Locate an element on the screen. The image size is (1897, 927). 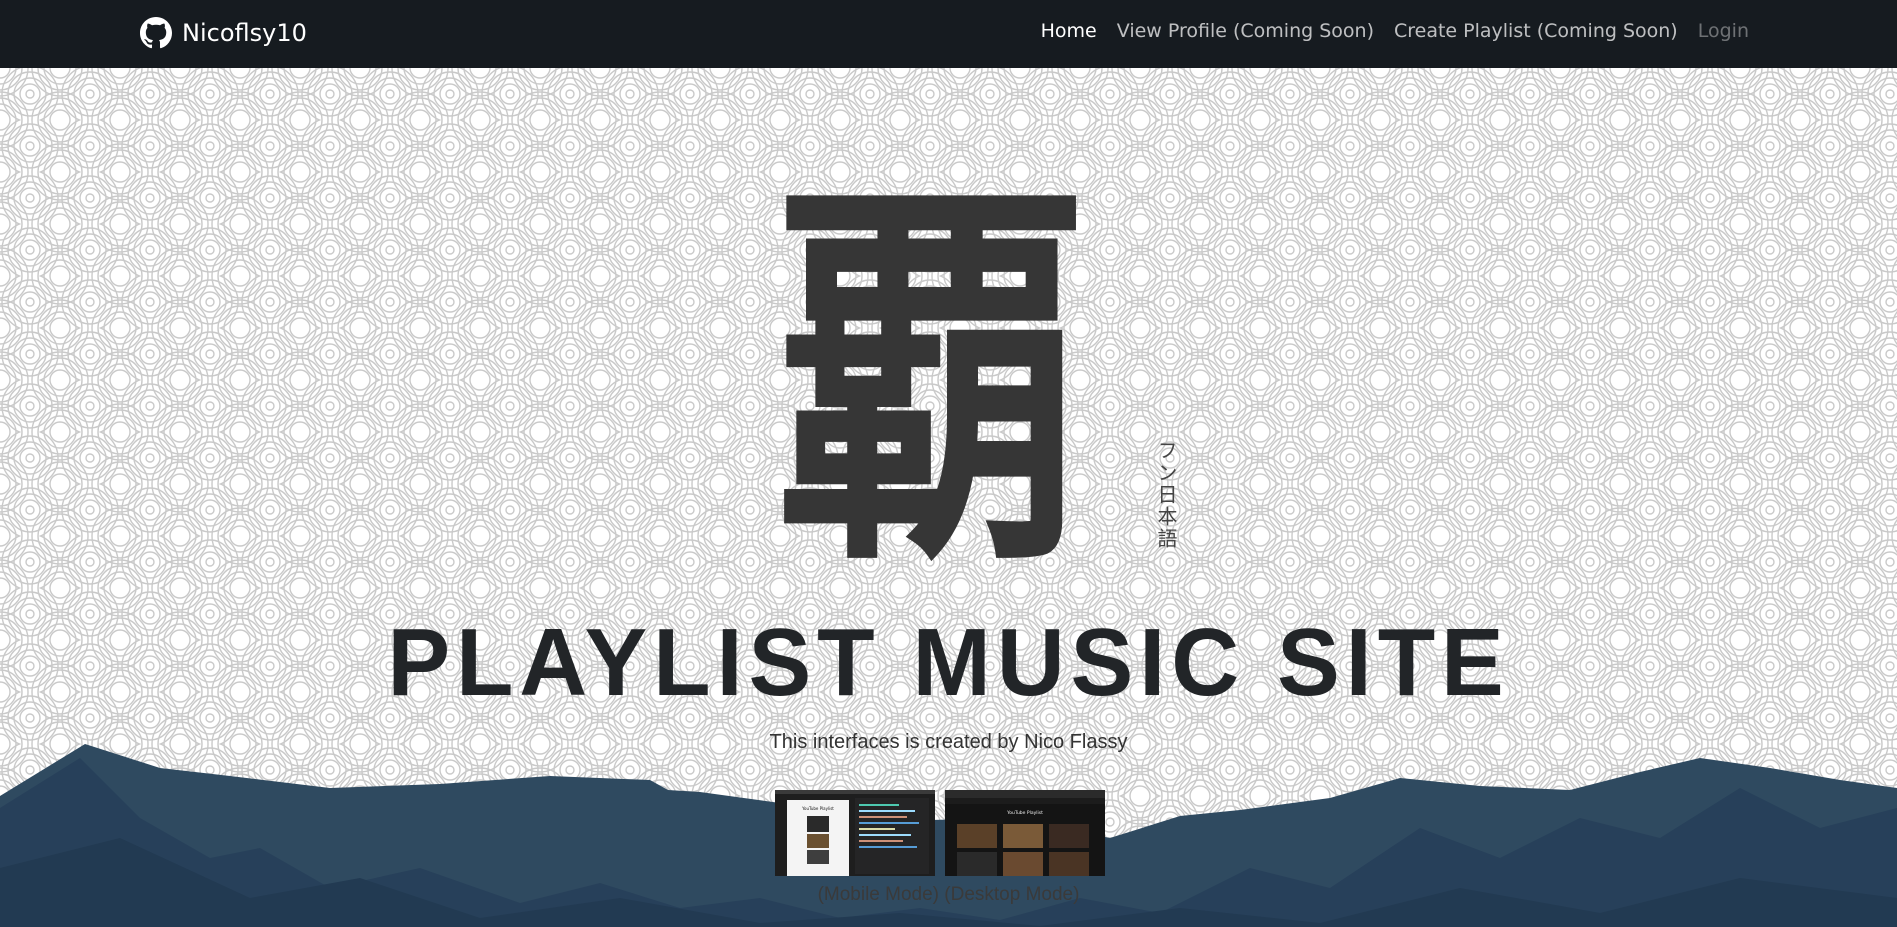
desktop-mode-thumbnail: YouTube Playlist is located at coordinates (1025, 833).